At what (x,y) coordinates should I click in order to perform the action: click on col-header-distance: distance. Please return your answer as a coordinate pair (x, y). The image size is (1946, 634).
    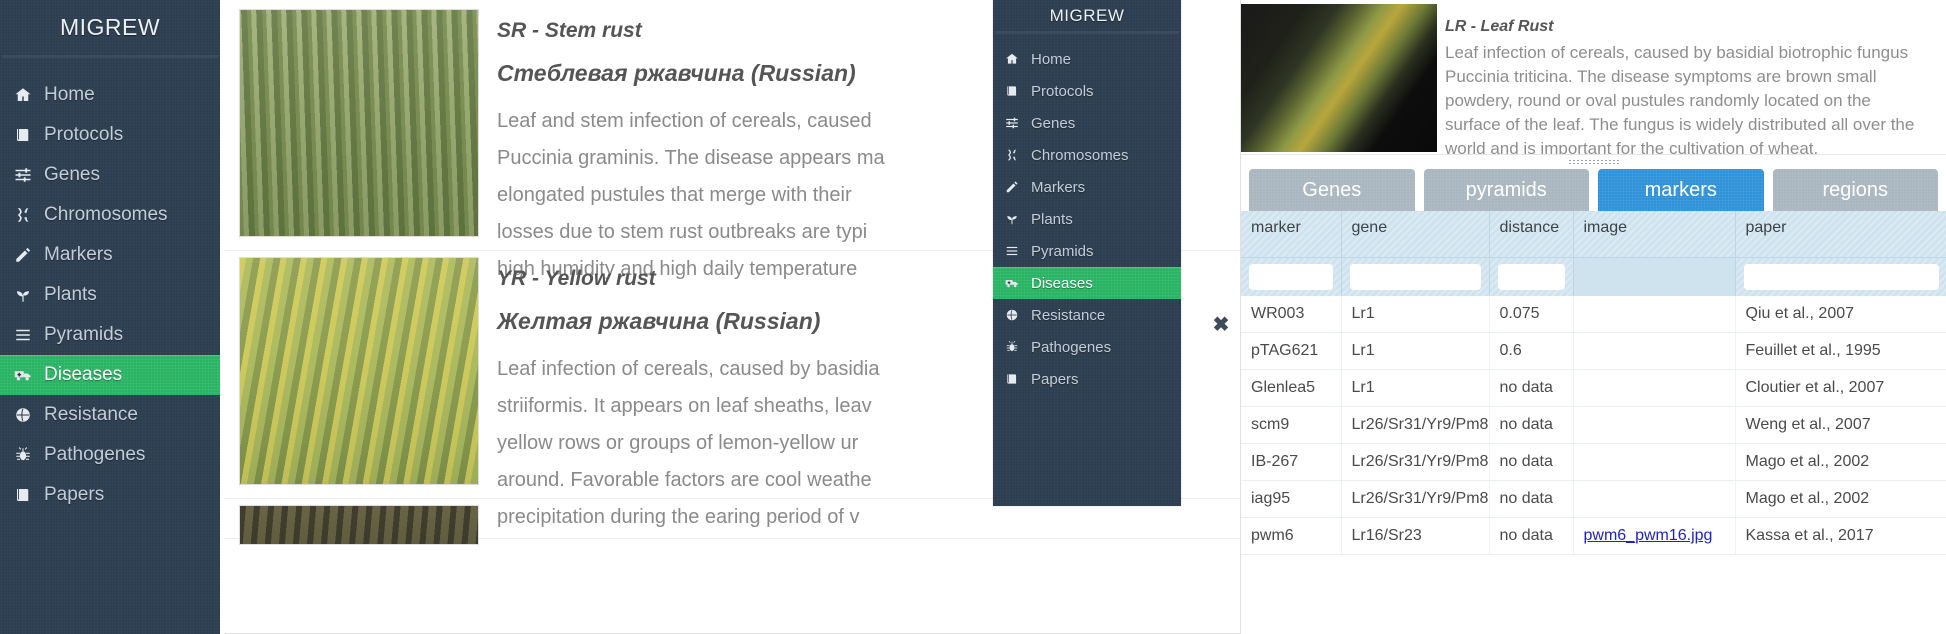
    Looking at the image, I should click on (1531, 234).